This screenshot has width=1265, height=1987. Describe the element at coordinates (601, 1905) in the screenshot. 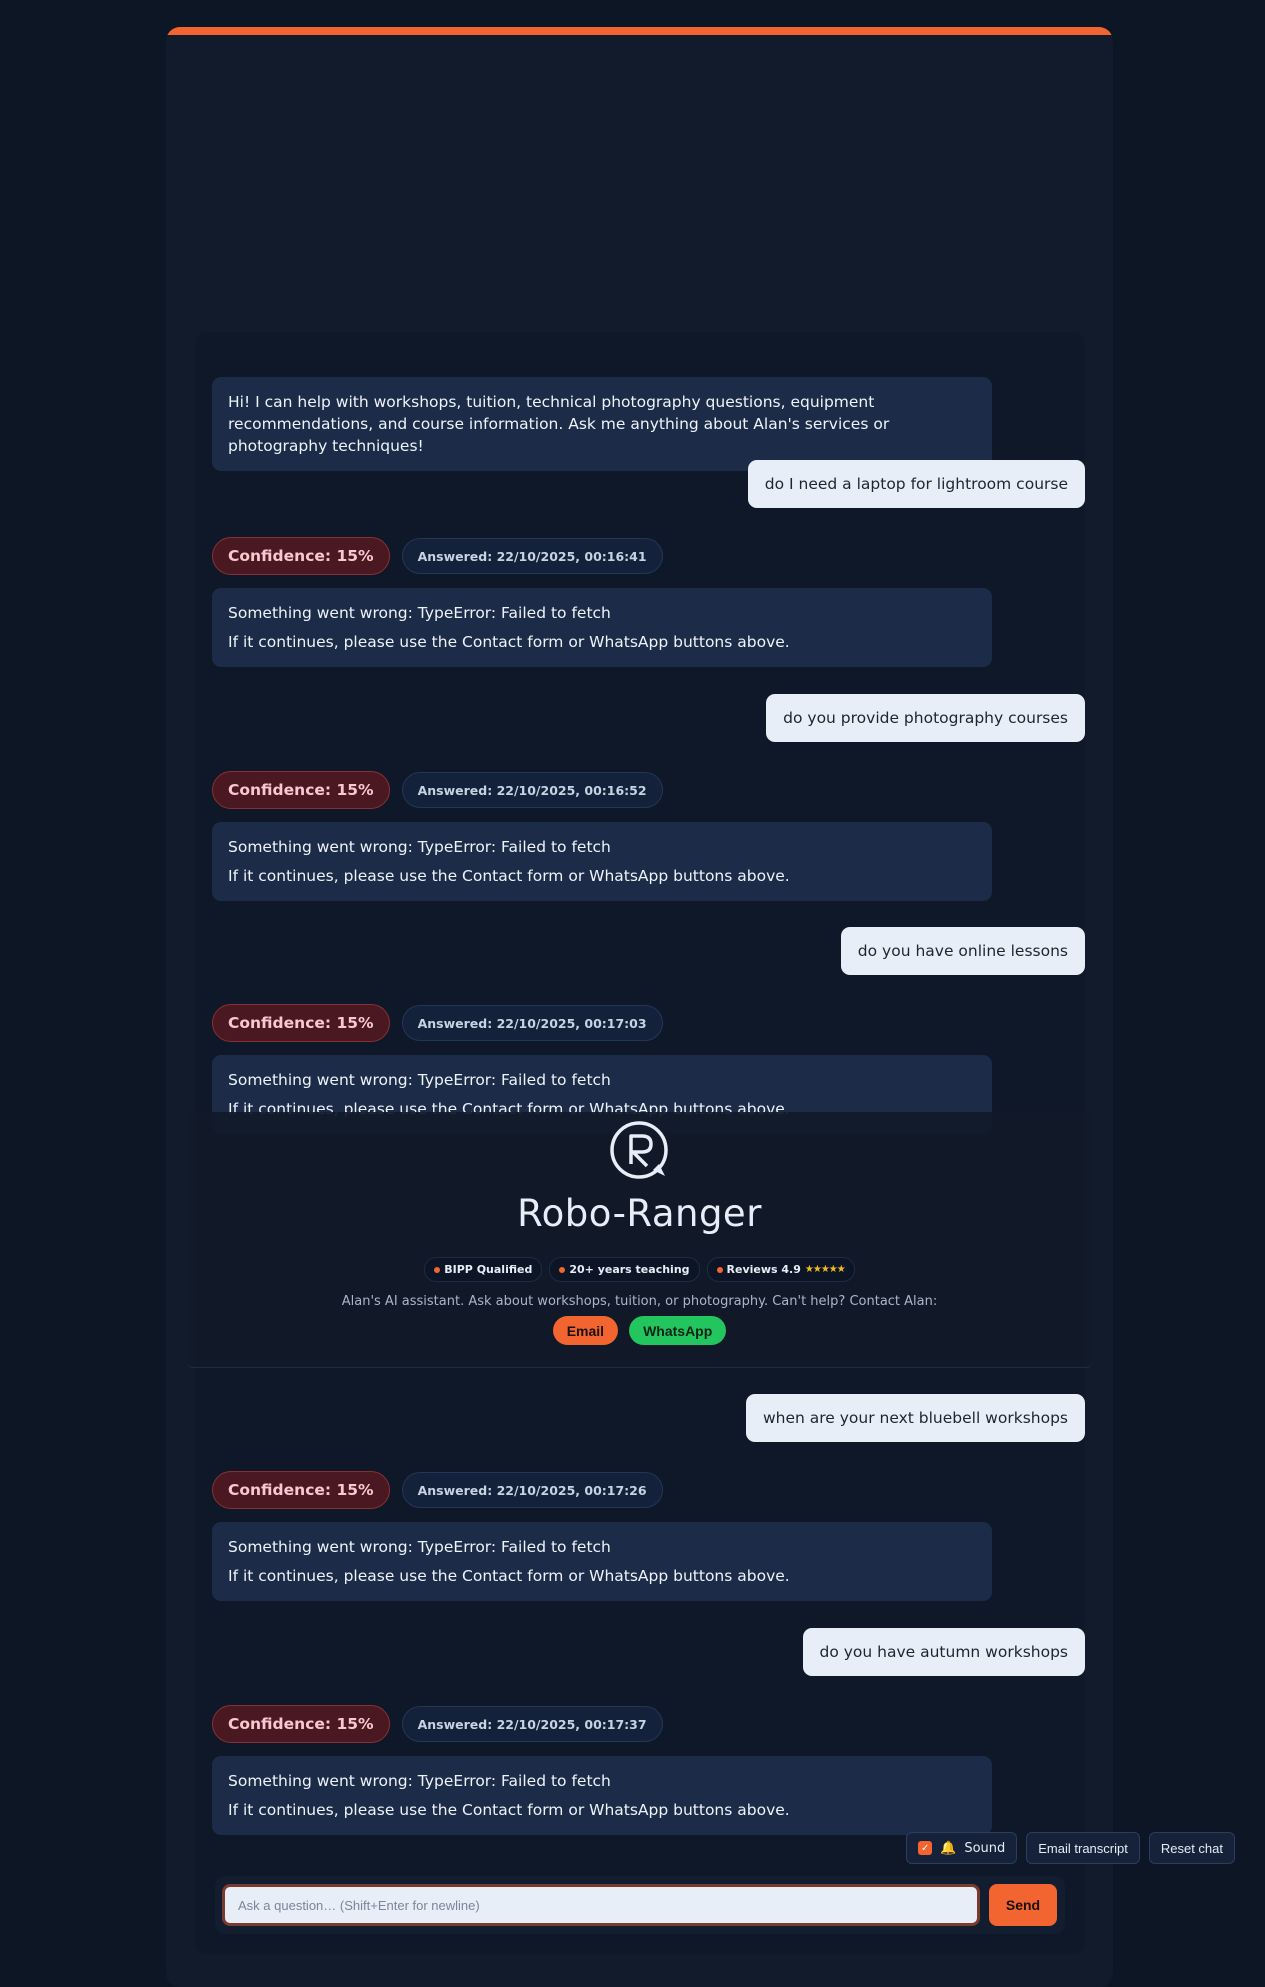

I see `question-input` at that location.